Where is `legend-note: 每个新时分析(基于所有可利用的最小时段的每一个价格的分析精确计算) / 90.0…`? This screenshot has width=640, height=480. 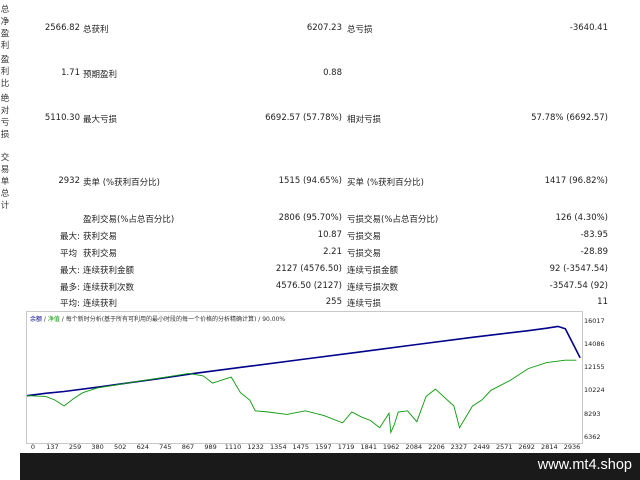
legend-note: 每个新时分析(基于所有可利用的最小时段的每一个价格的分析精确计算) / 90.0… is located at coordinates (175, 319).